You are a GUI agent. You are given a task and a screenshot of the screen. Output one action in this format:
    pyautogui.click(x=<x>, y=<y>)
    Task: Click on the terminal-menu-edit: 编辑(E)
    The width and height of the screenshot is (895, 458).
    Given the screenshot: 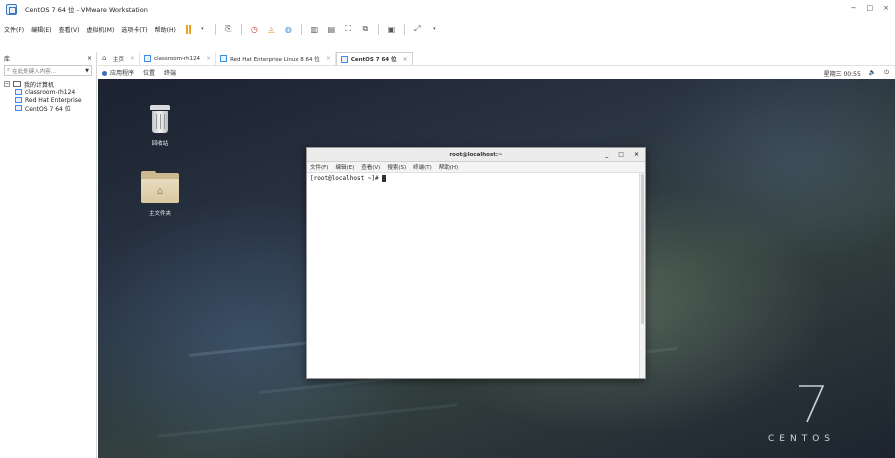 What is the action you would take?
    pyautogui.click(x=344, y=167)
    